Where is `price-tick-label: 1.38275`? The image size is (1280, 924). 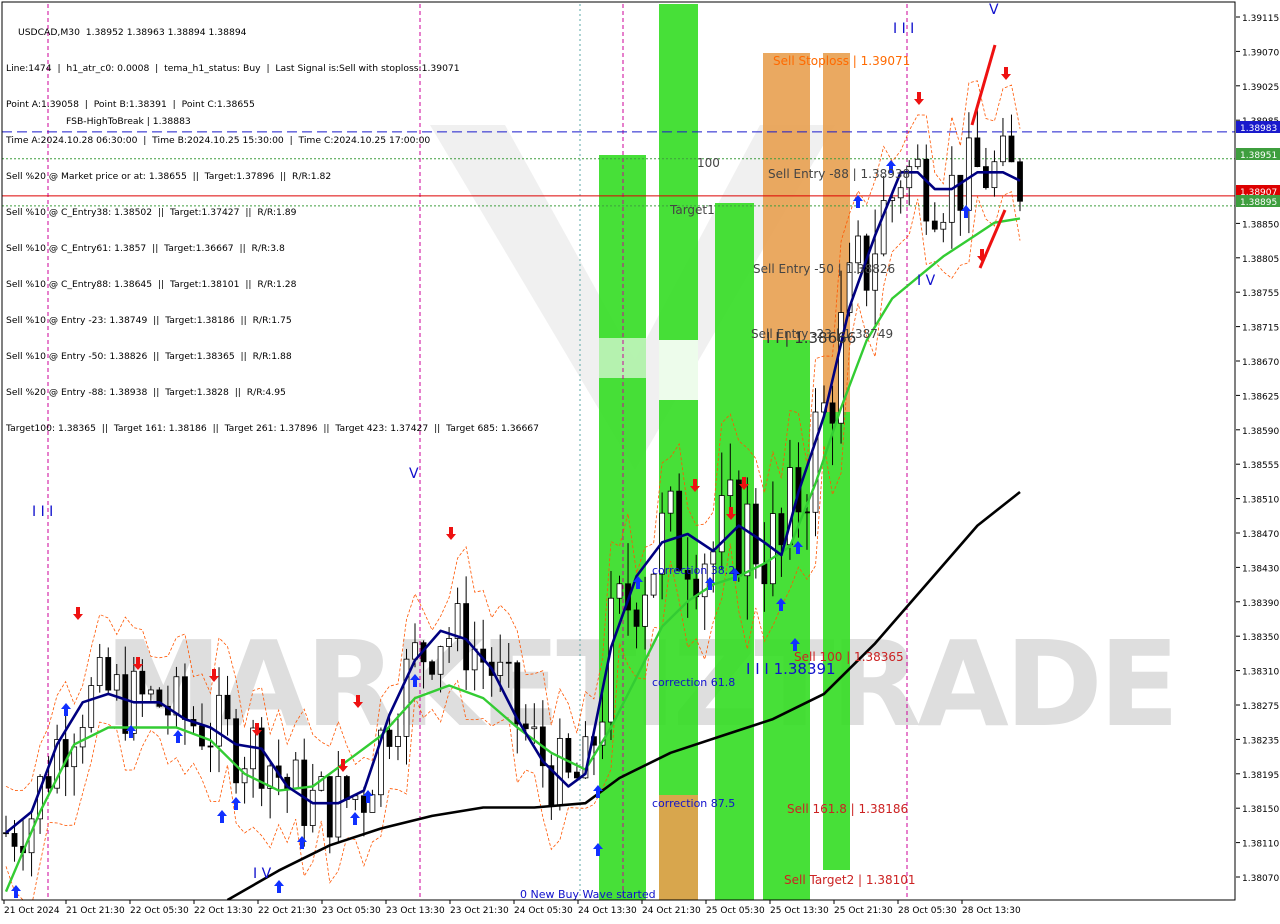 price-tick-label: 1.38275 is located at coordinates (1260, 707).